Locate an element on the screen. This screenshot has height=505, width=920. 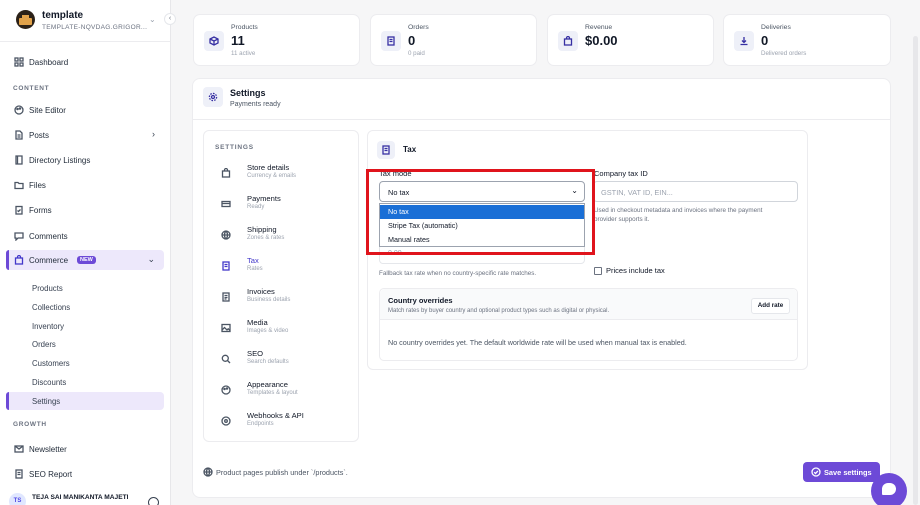
footer-note-text: Product pages publish under `/products`. is located at coordinates (282, 472).